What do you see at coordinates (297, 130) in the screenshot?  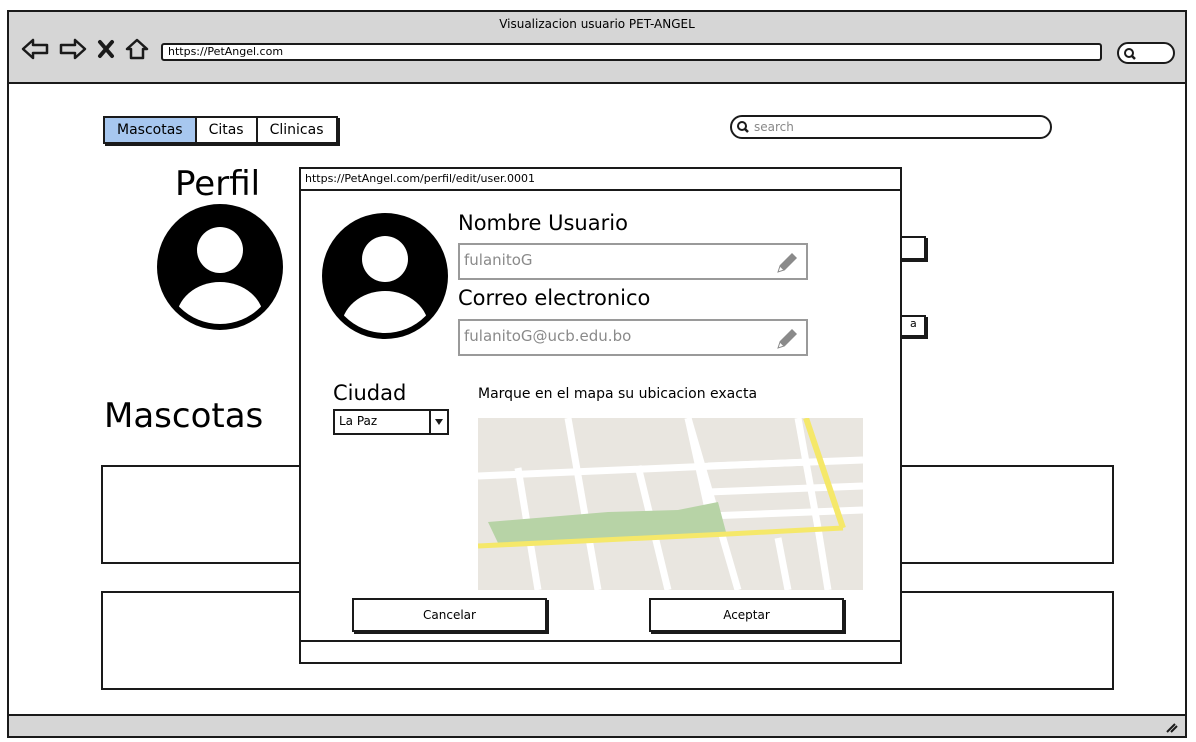 I see `tab-clinicas: Clinicas` at bounding box center [297, 130].